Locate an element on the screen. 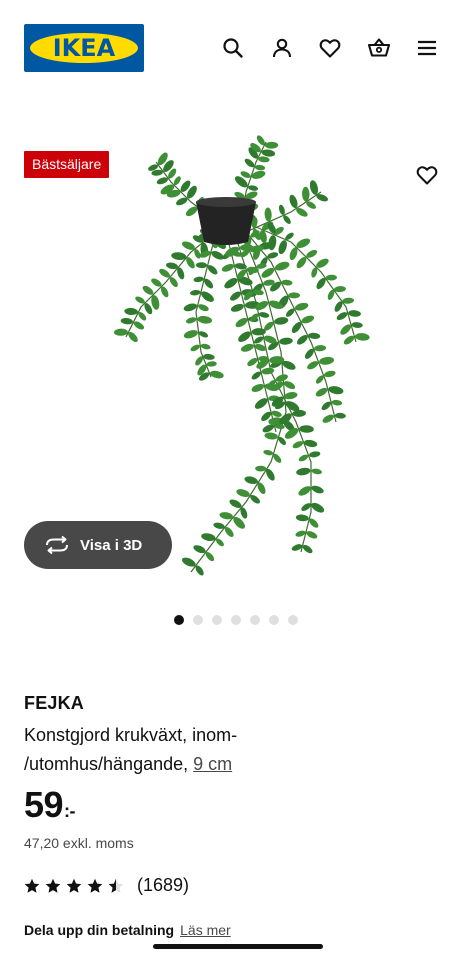 This screenshot has height=960, width=476. payment-info: Dela upp din betalning Läs mer is located at coordinates (127, 930).